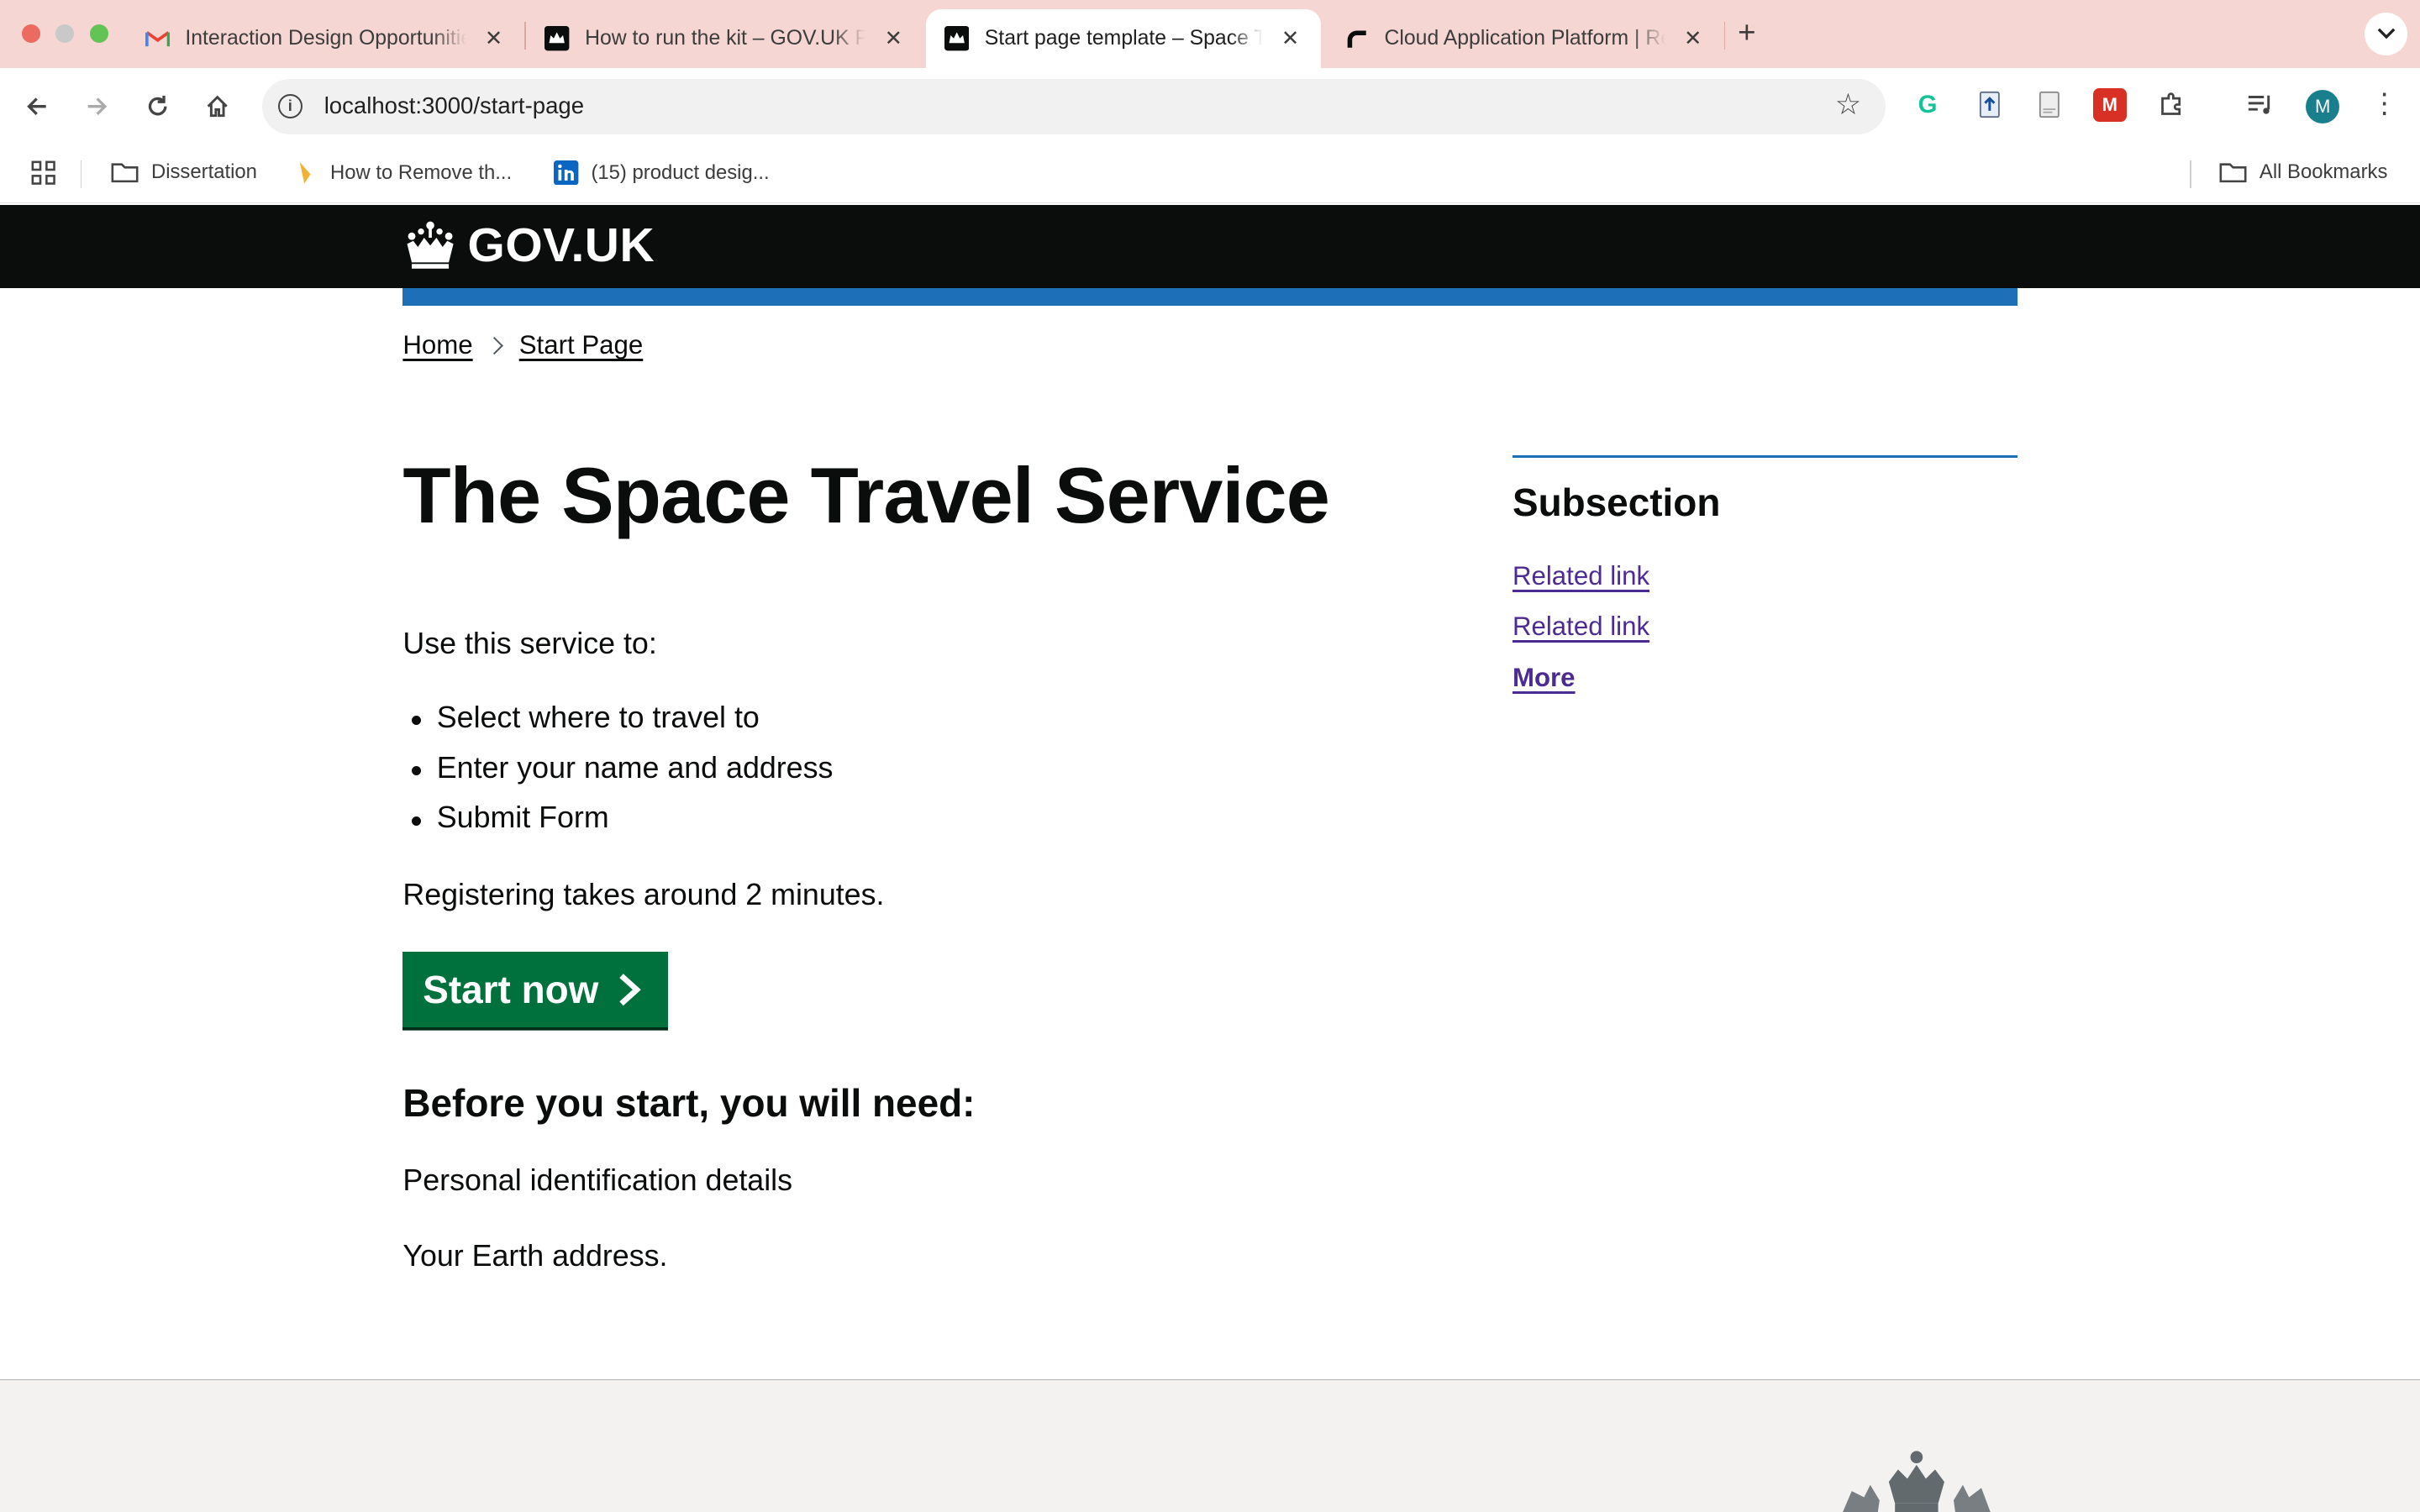  I want to click on browser-tab-active: Start page template – Space Travel ✕, so click(1124, 38).